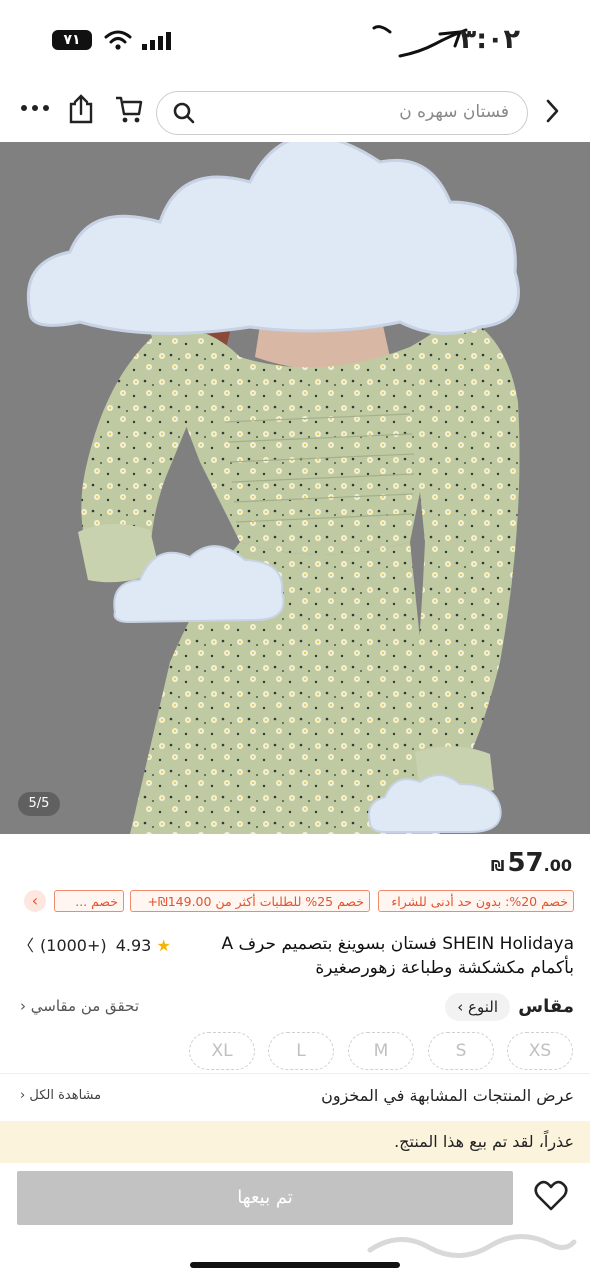 Image resolution: width=590 pixels, height=1280 pixels. Describe the element at coordinates (295, 1073) in the screenshot. I see `divider` at that location.